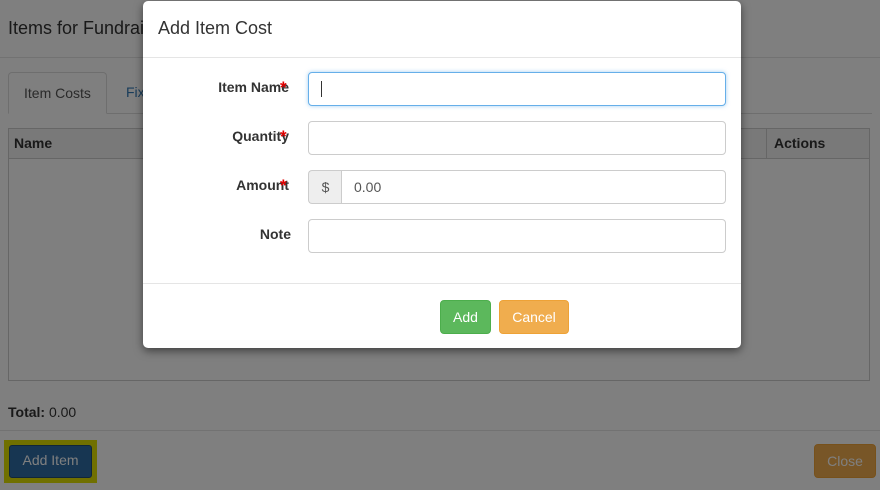  What do you see at coordinates (517, 236) in the screenshot?
I see `note-input` at bounding box center [517, 236].